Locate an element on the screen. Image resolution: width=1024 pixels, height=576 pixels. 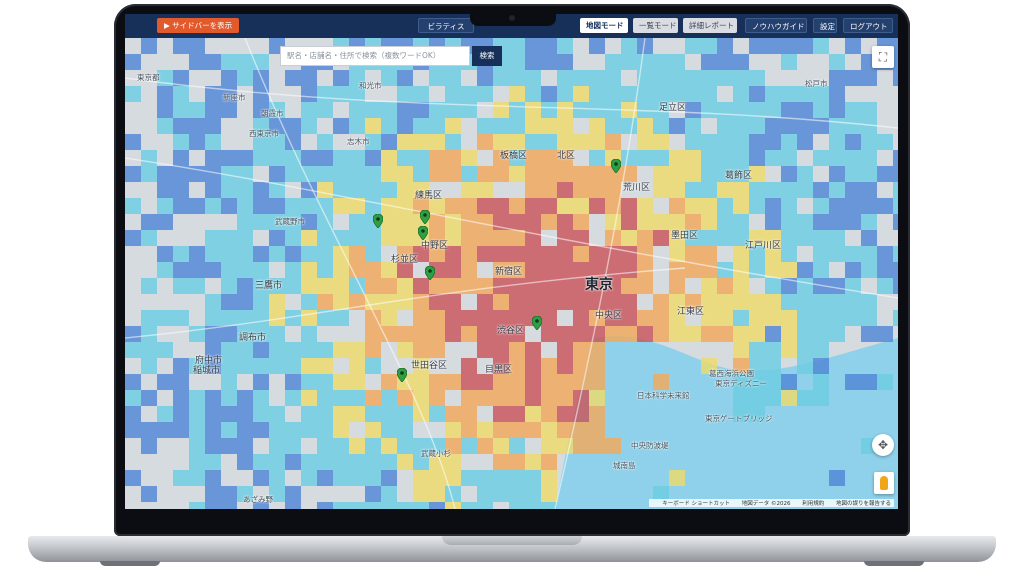
place-label: 北区 is located at coordinates (566, 156).